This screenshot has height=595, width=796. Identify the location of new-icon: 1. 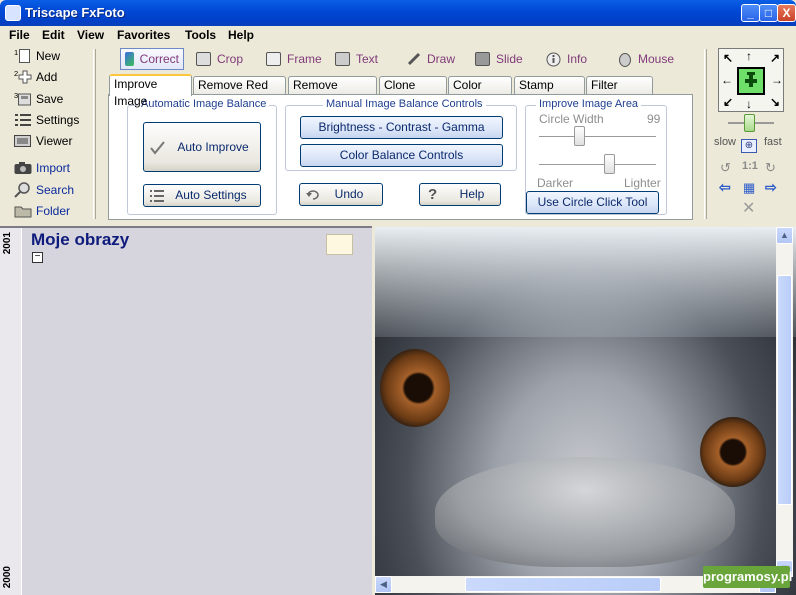
(23, 56).